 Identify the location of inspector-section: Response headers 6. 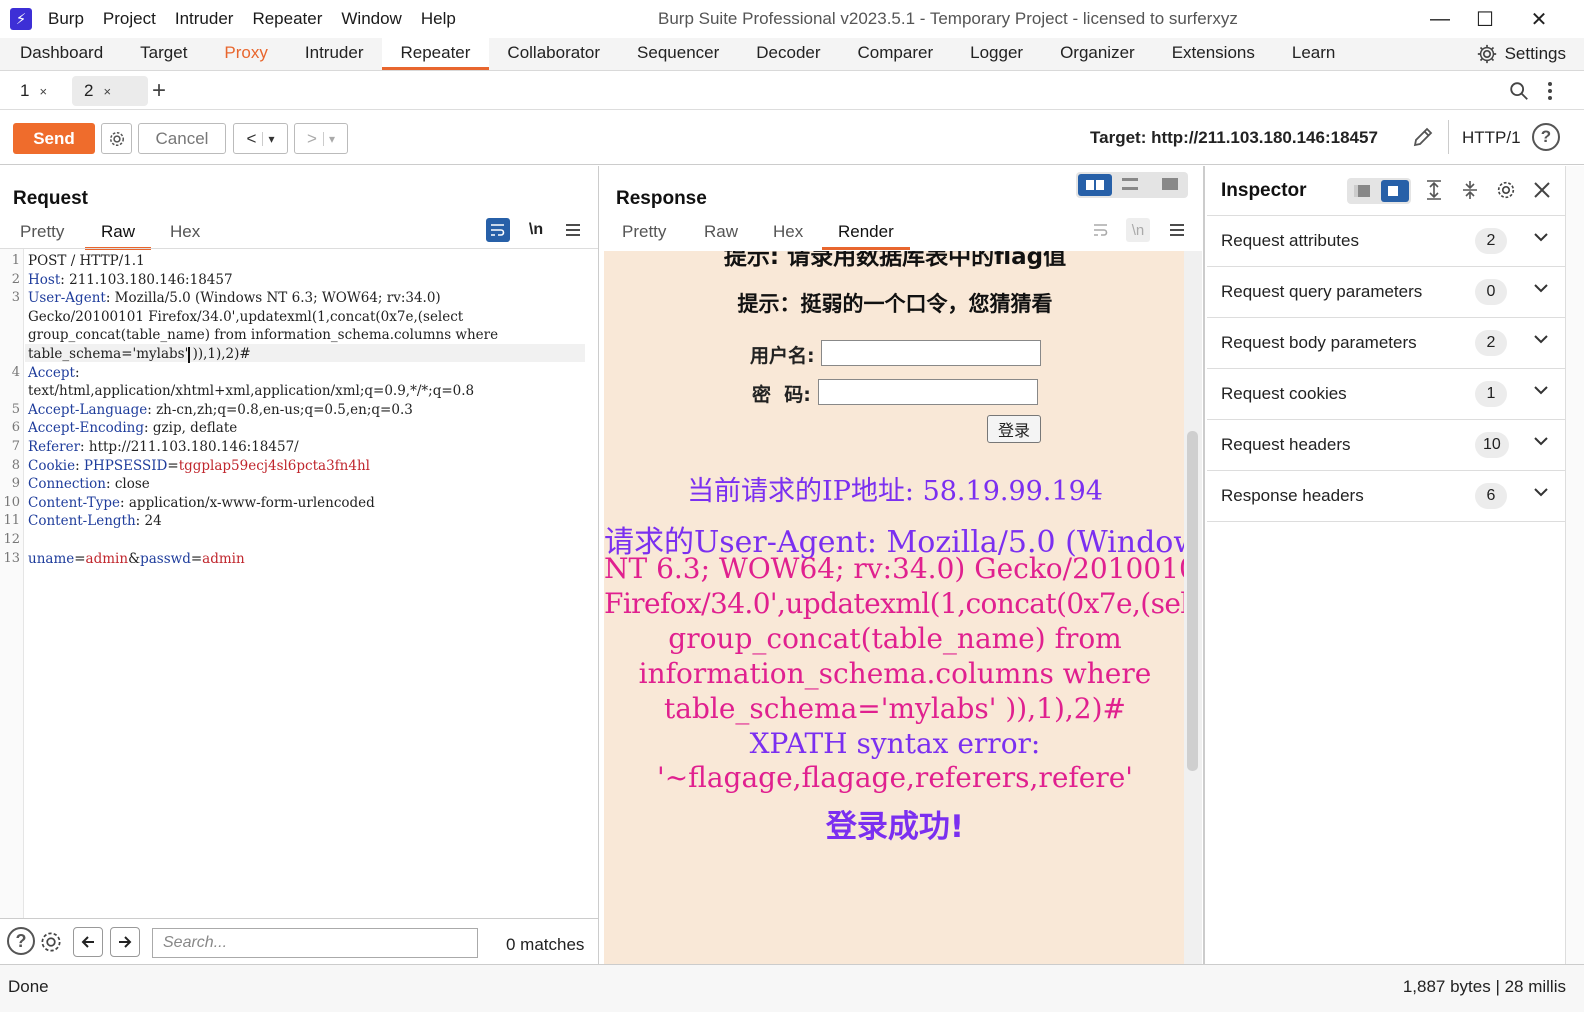
(1386, 496).